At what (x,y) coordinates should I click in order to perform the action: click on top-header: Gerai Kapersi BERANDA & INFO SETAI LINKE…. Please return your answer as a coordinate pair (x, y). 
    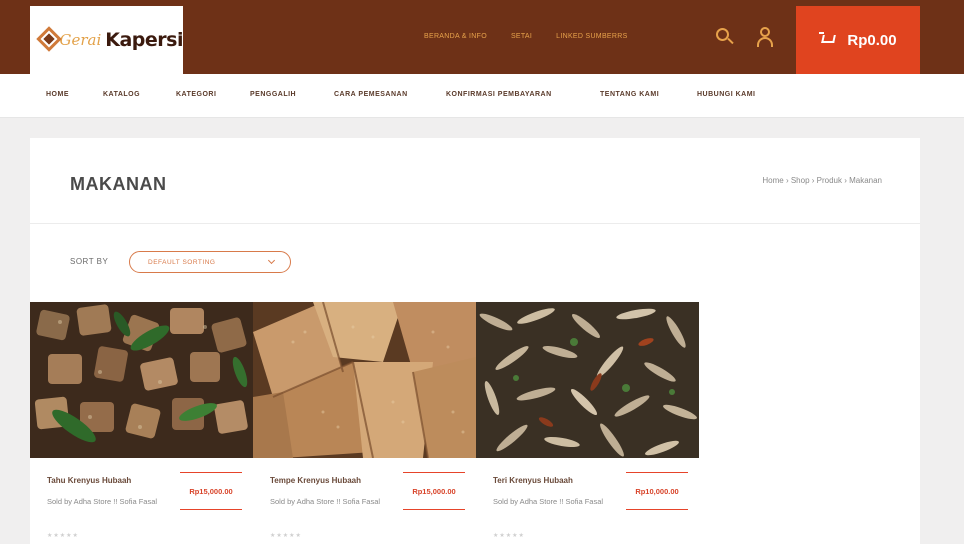
    Looking at the image, I should click on (482, 37).